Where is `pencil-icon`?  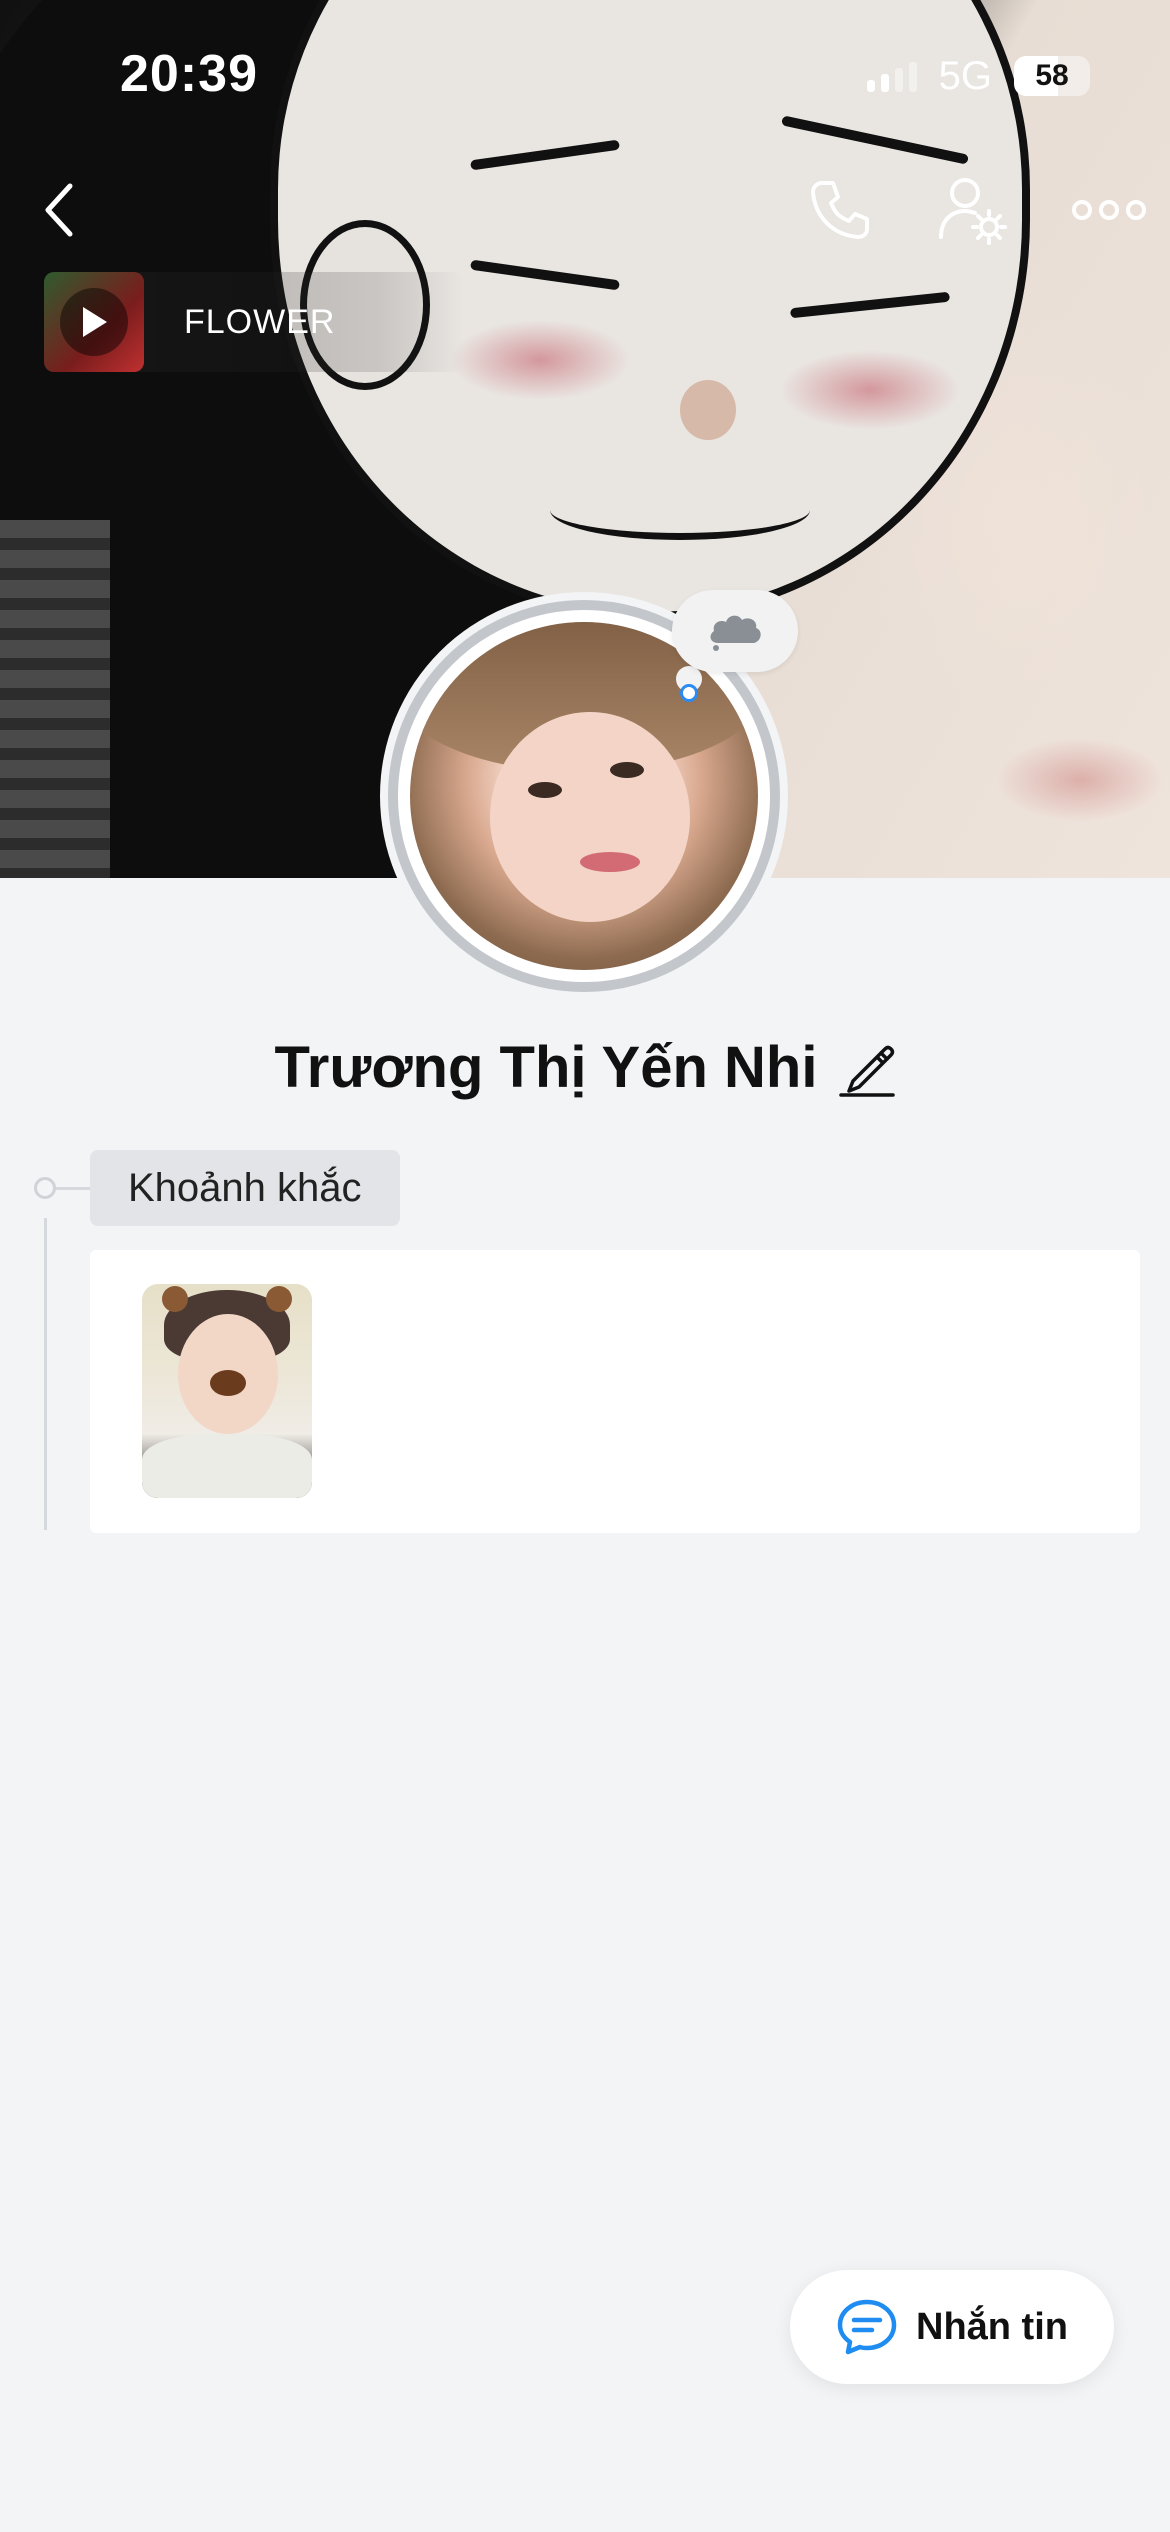
pencil-icon is located at coordinates (867, 1071).